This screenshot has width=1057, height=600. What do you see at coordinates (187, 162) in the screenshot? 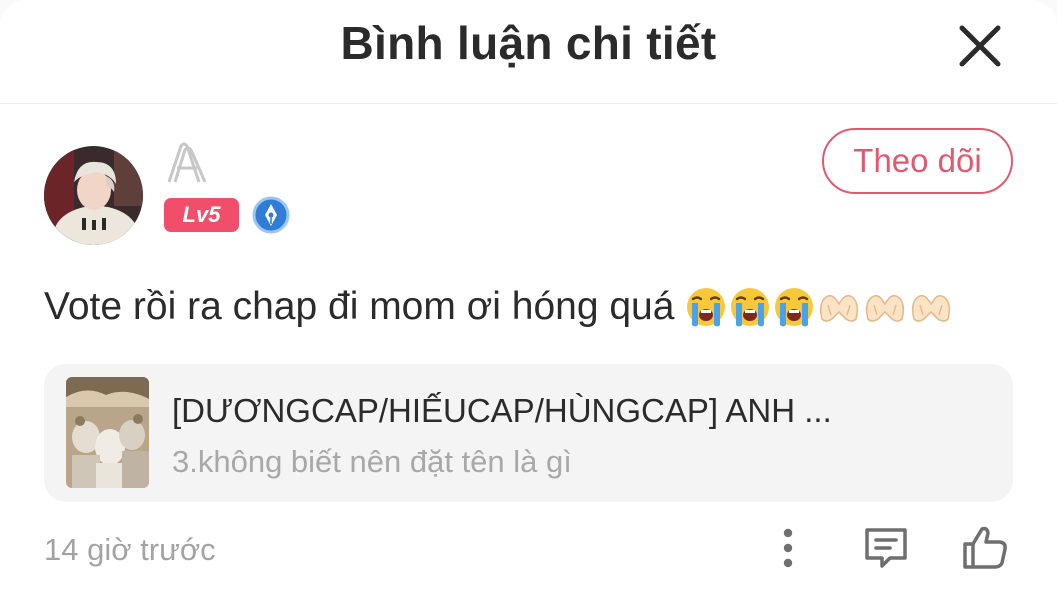
I see `username-stylized-logo` at bounding box center [187, 162].